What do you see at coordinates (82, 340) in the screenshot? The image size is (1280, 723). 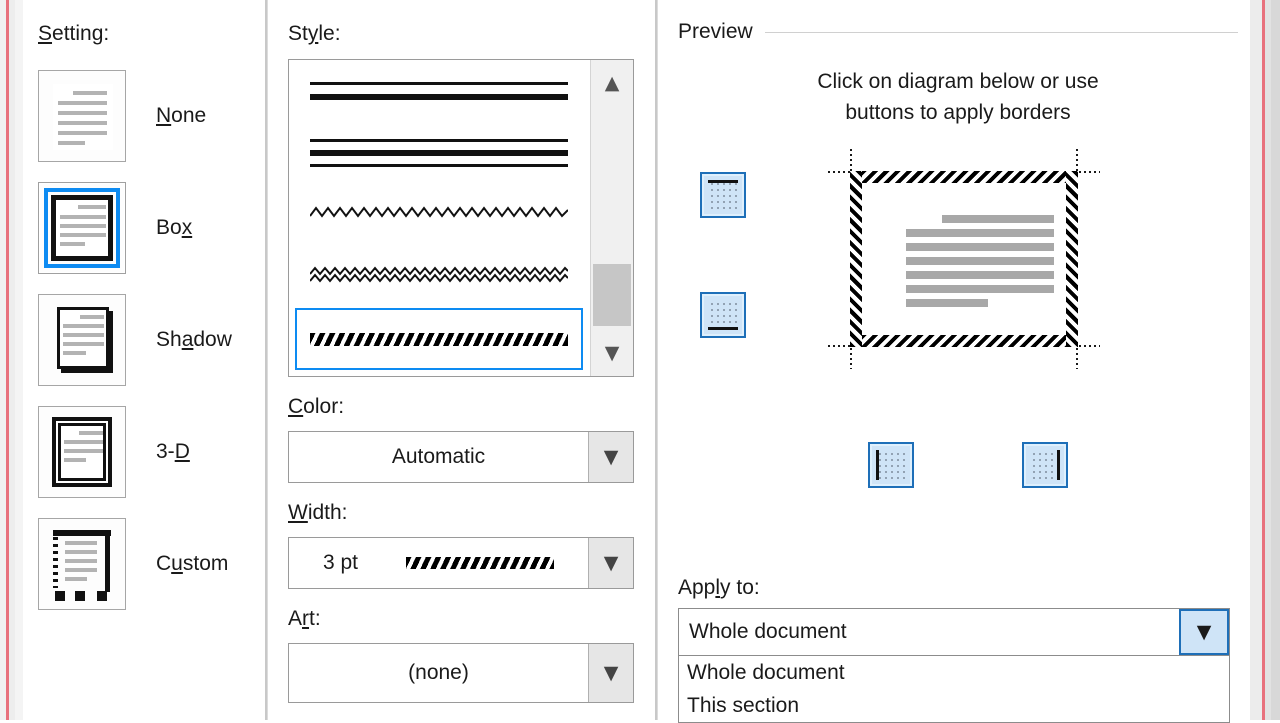 I see `border-shadow-icon` at bounding box center [82, 340].